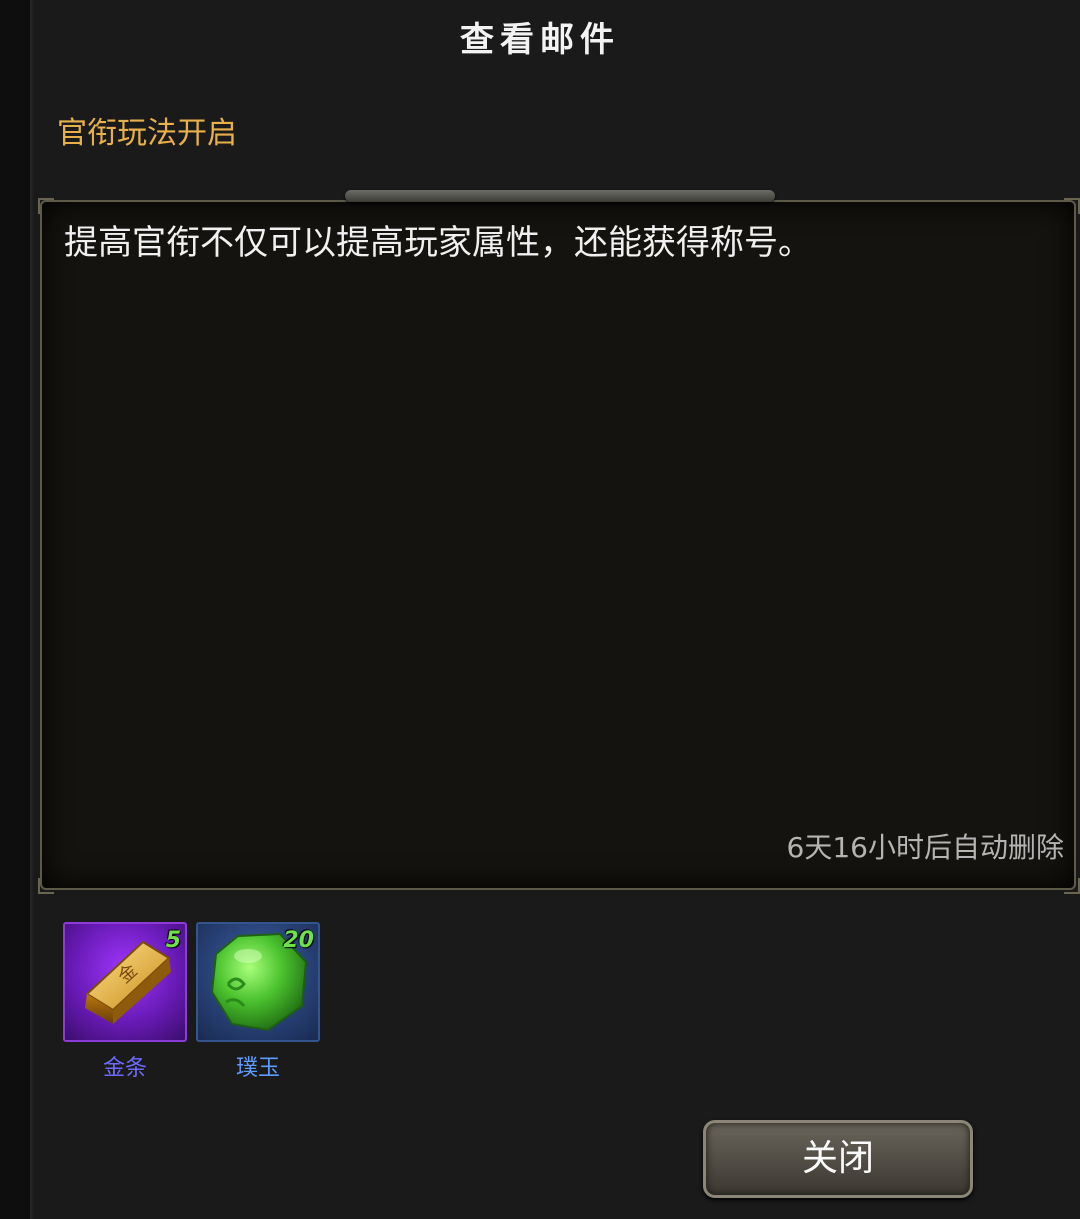 This screenshot has height=1219, width=1080. What do you see at coordinates (438, 243) in the screenshot?
I see `mail-body-text: 提高官衔不仅可以提高玩家属性，还能获得称号。` at bounding box center [438, 243].